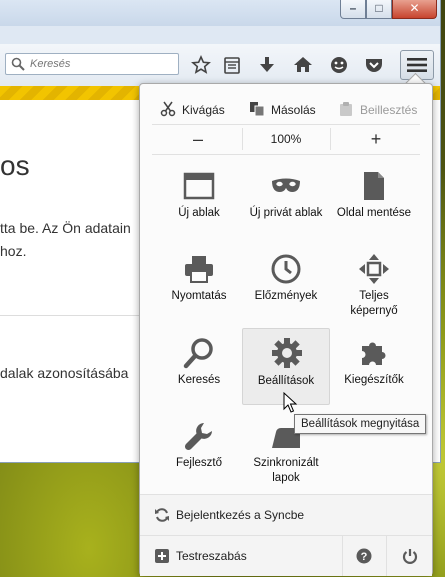 This screenshot has width=445, height=577. Describe the element at coordinates (199, 372) in the screenshot. I see `find-button: Keresés` at that location.